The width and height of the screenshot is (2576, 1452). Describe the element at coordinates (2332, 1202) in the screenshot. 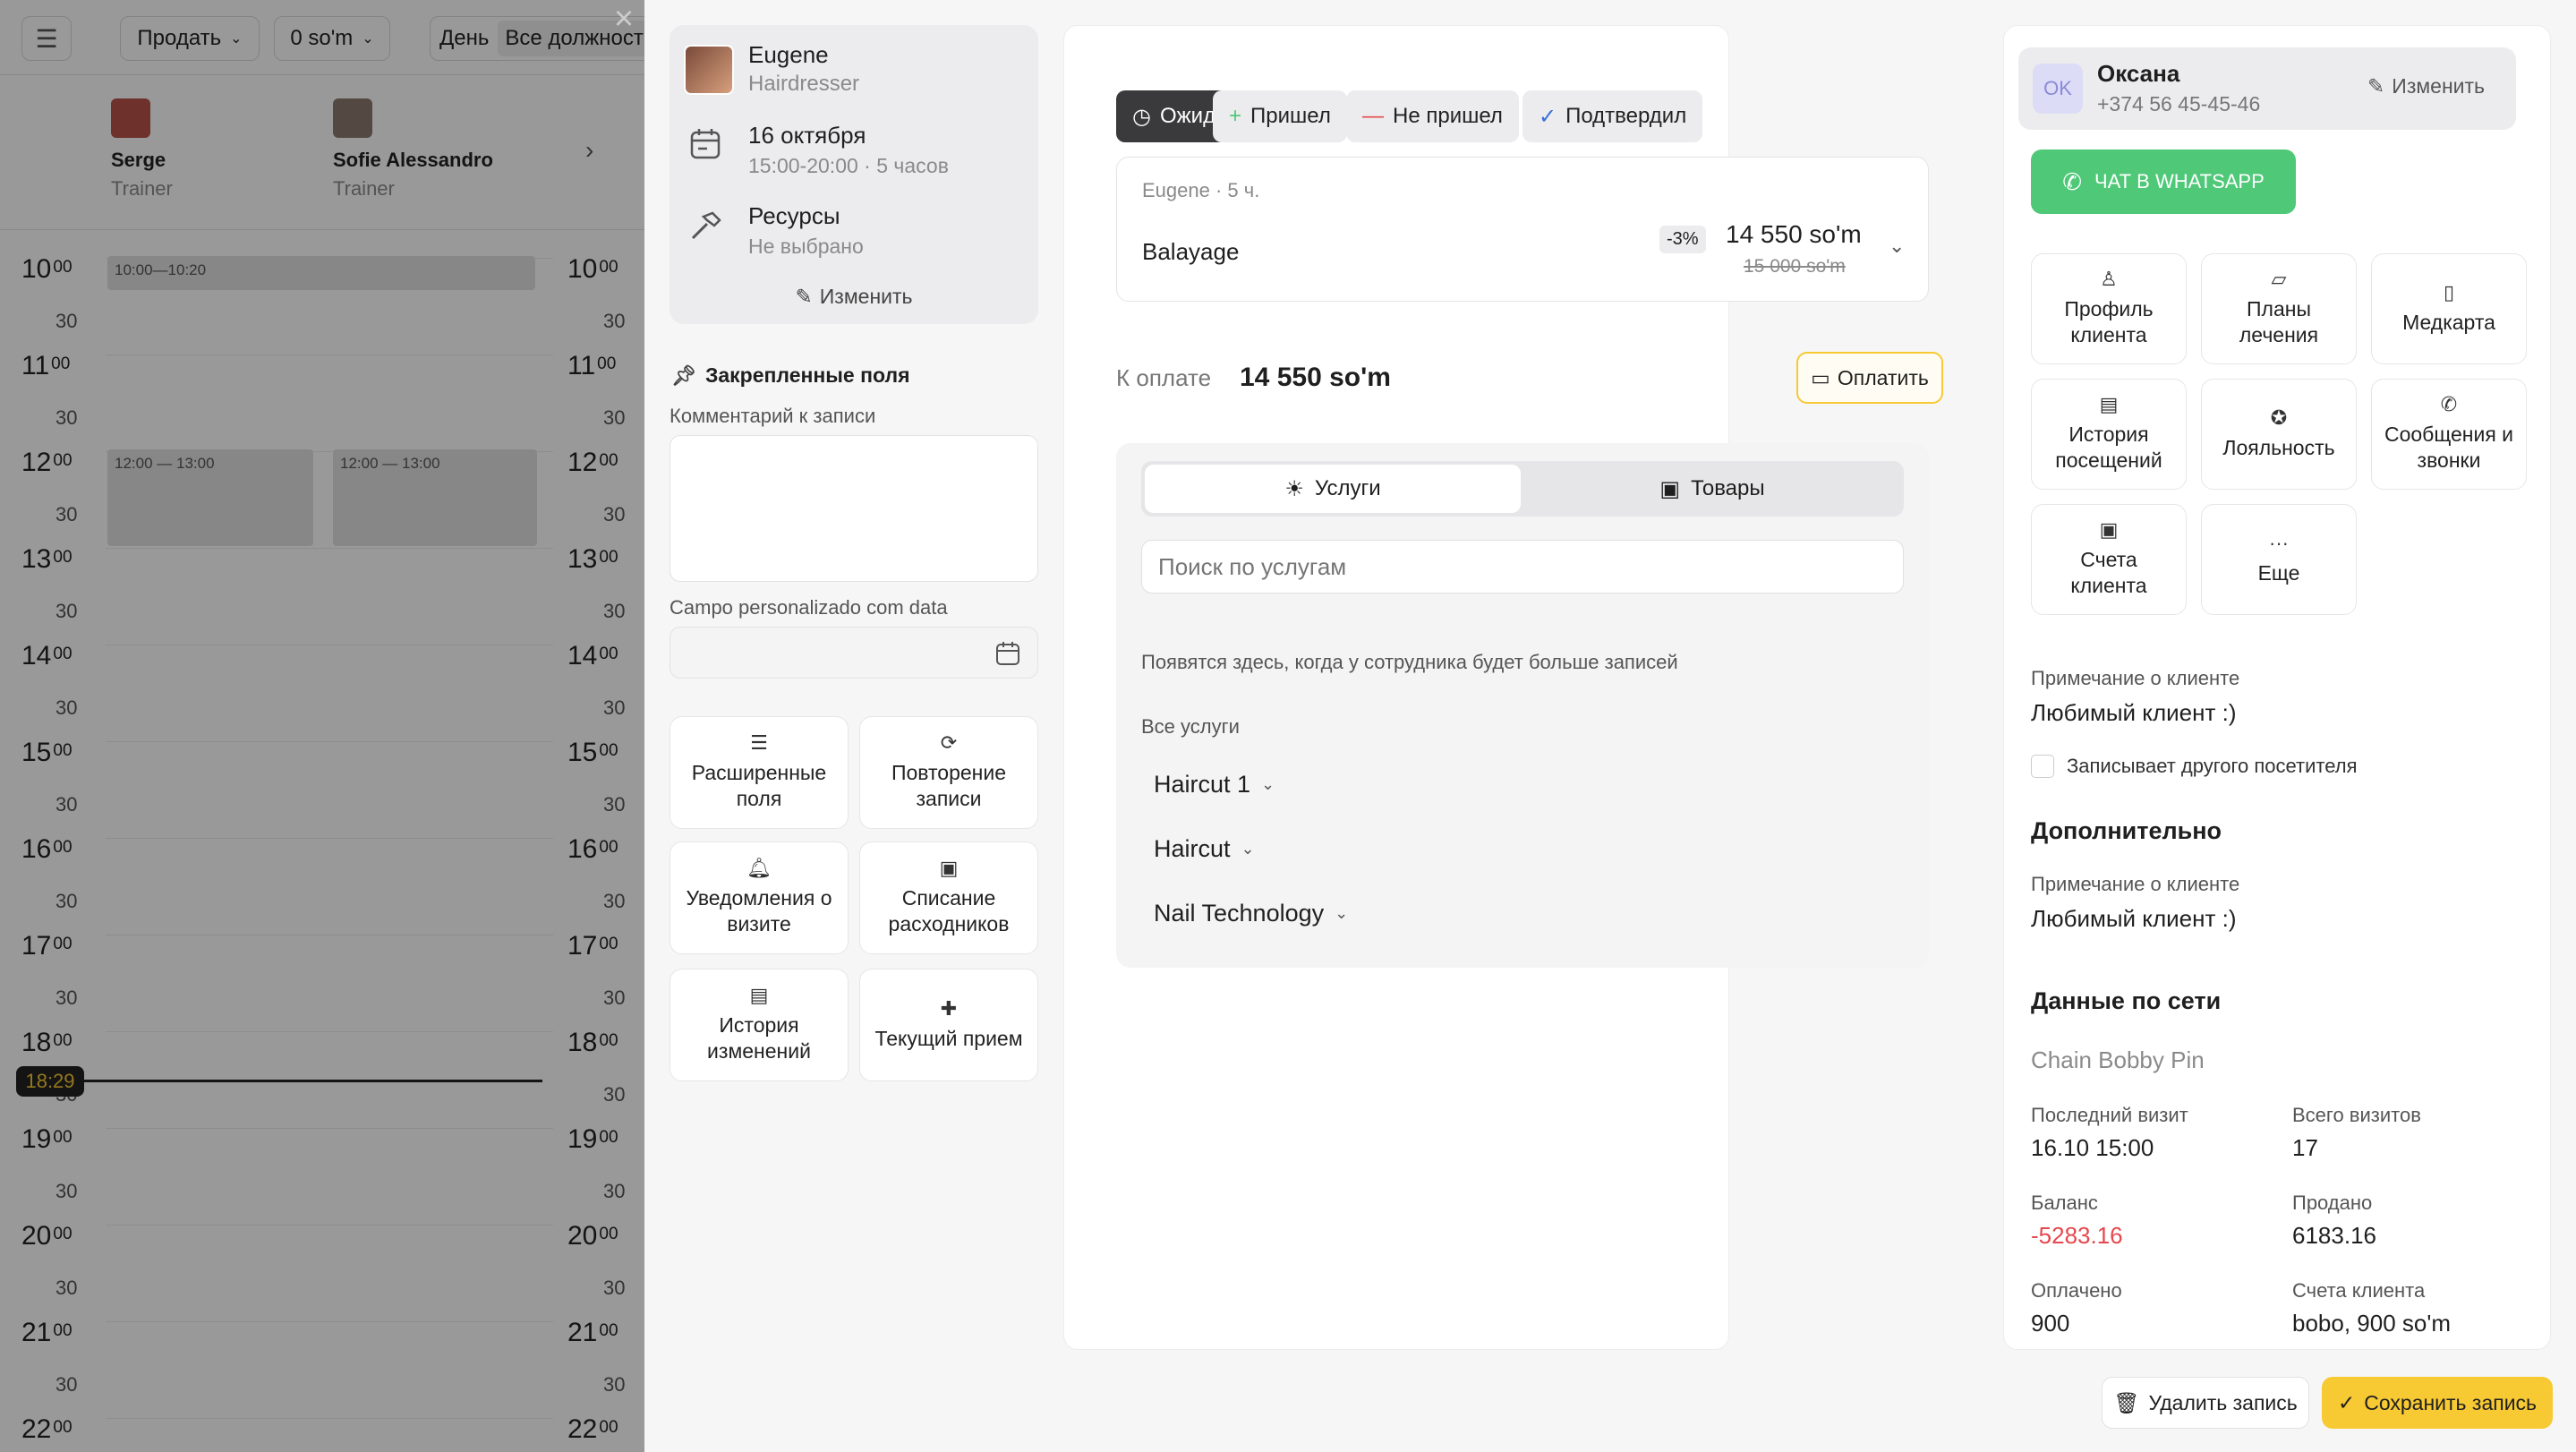

I see `sold-label: Продано` at that location.